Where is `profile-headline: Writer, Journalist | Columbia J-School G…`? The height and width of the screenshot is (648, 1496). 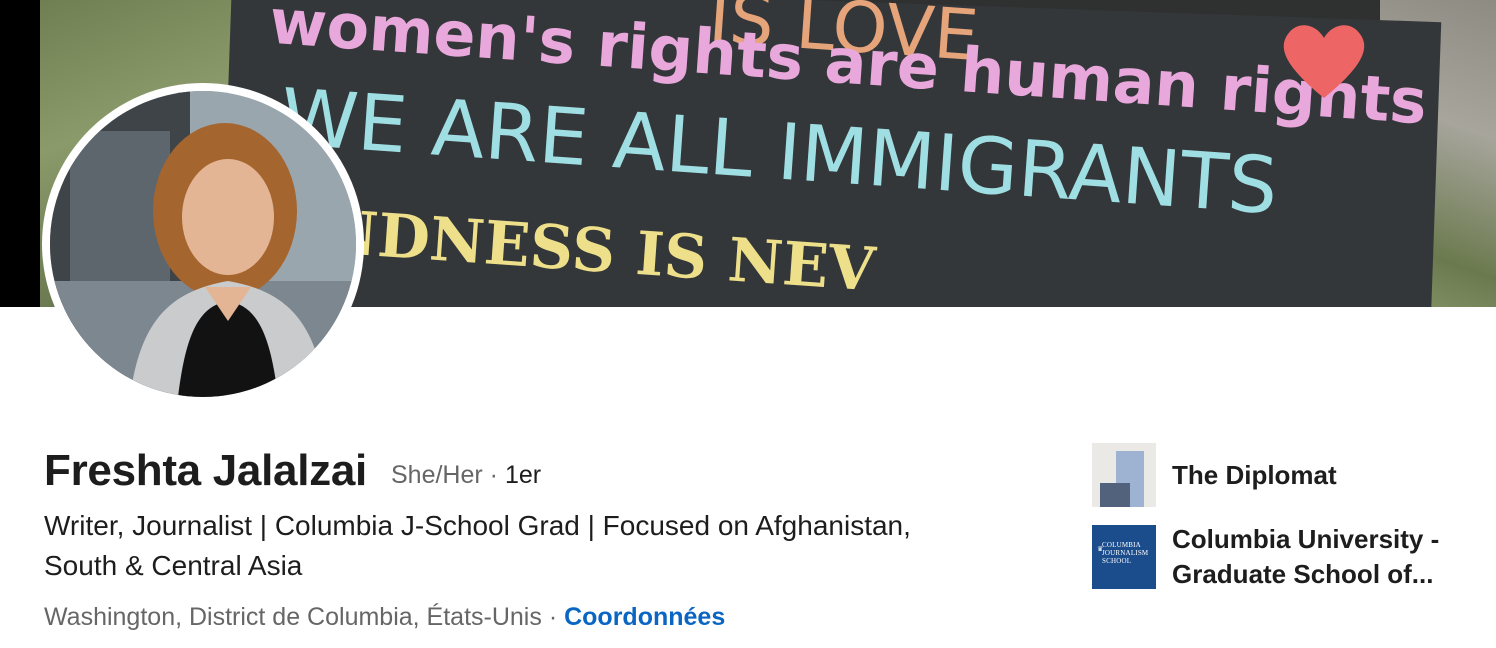 profile-headline: Writer, Journalist | Columbia J-School G… is located at coordinates (477, 545).